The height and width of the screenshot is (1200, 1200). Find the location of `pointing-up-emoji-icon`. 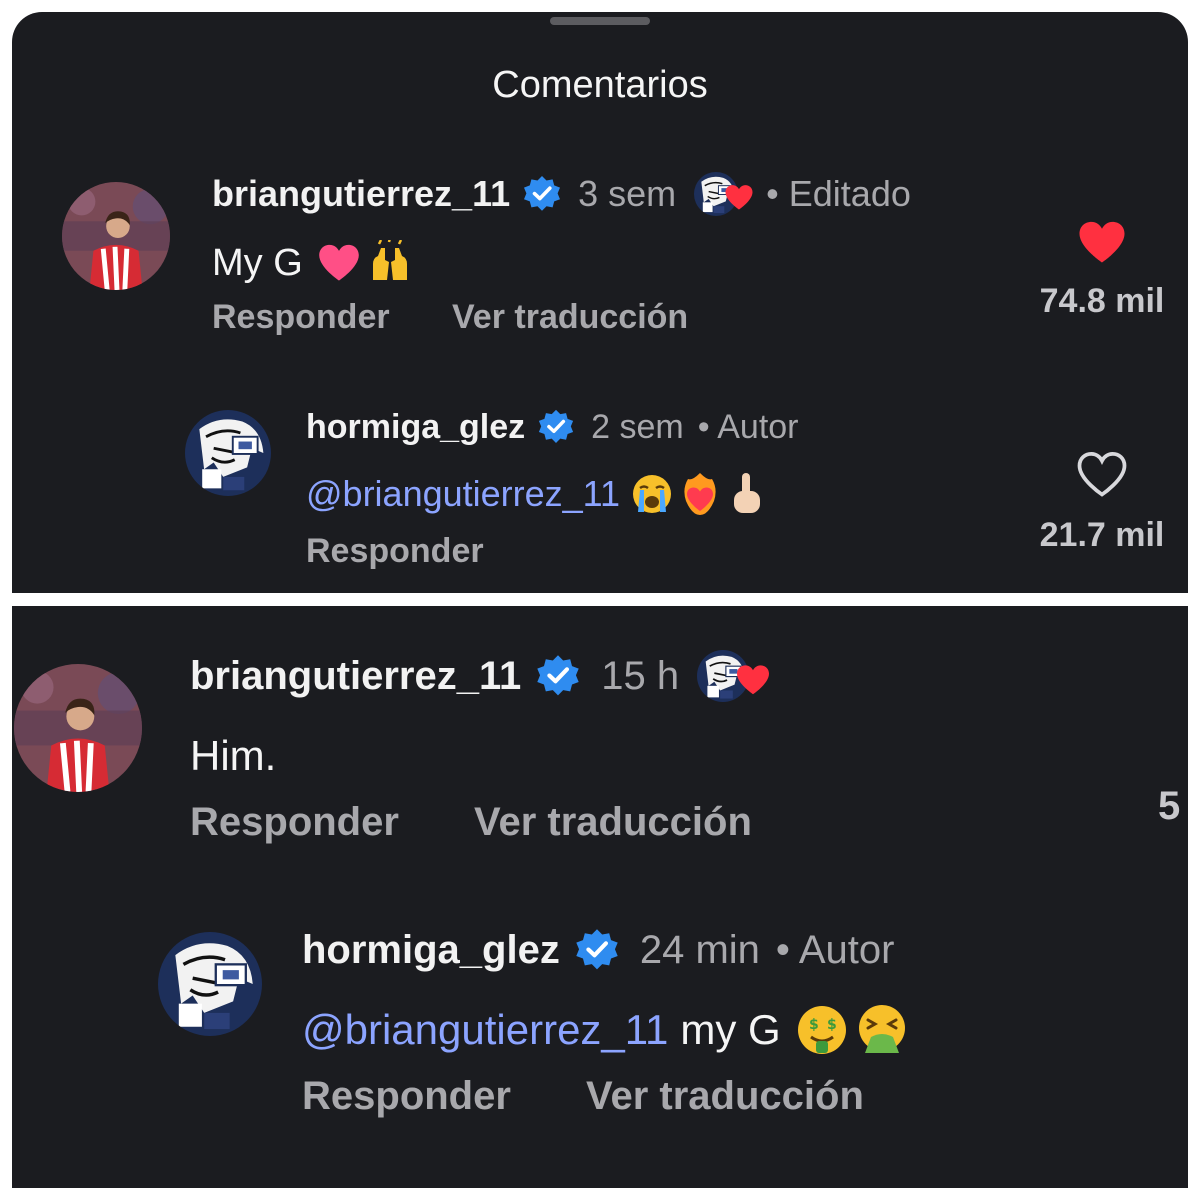

pointing-up-emoji-icon is located at coordinates (747, 493).